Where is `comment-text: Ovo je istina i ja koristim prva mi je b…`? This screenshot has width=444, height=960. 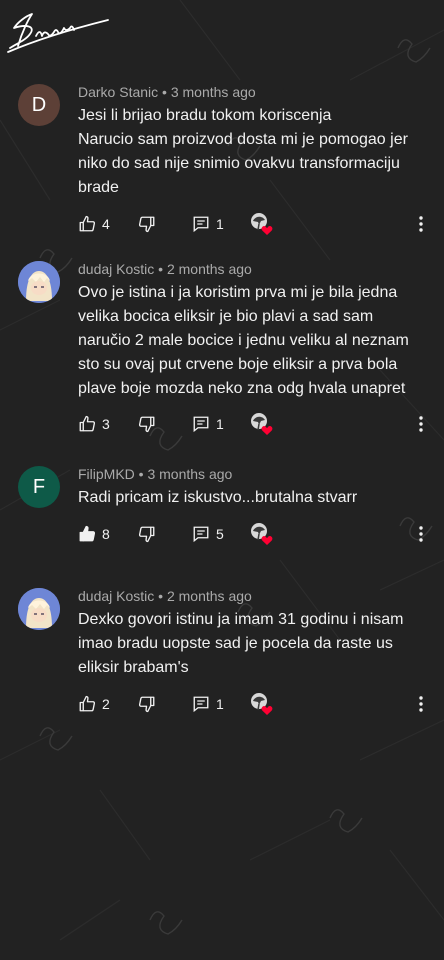 comment-text: Ovo je istina i ja koristim prva mi je b… is located at coordinates (243, 340).